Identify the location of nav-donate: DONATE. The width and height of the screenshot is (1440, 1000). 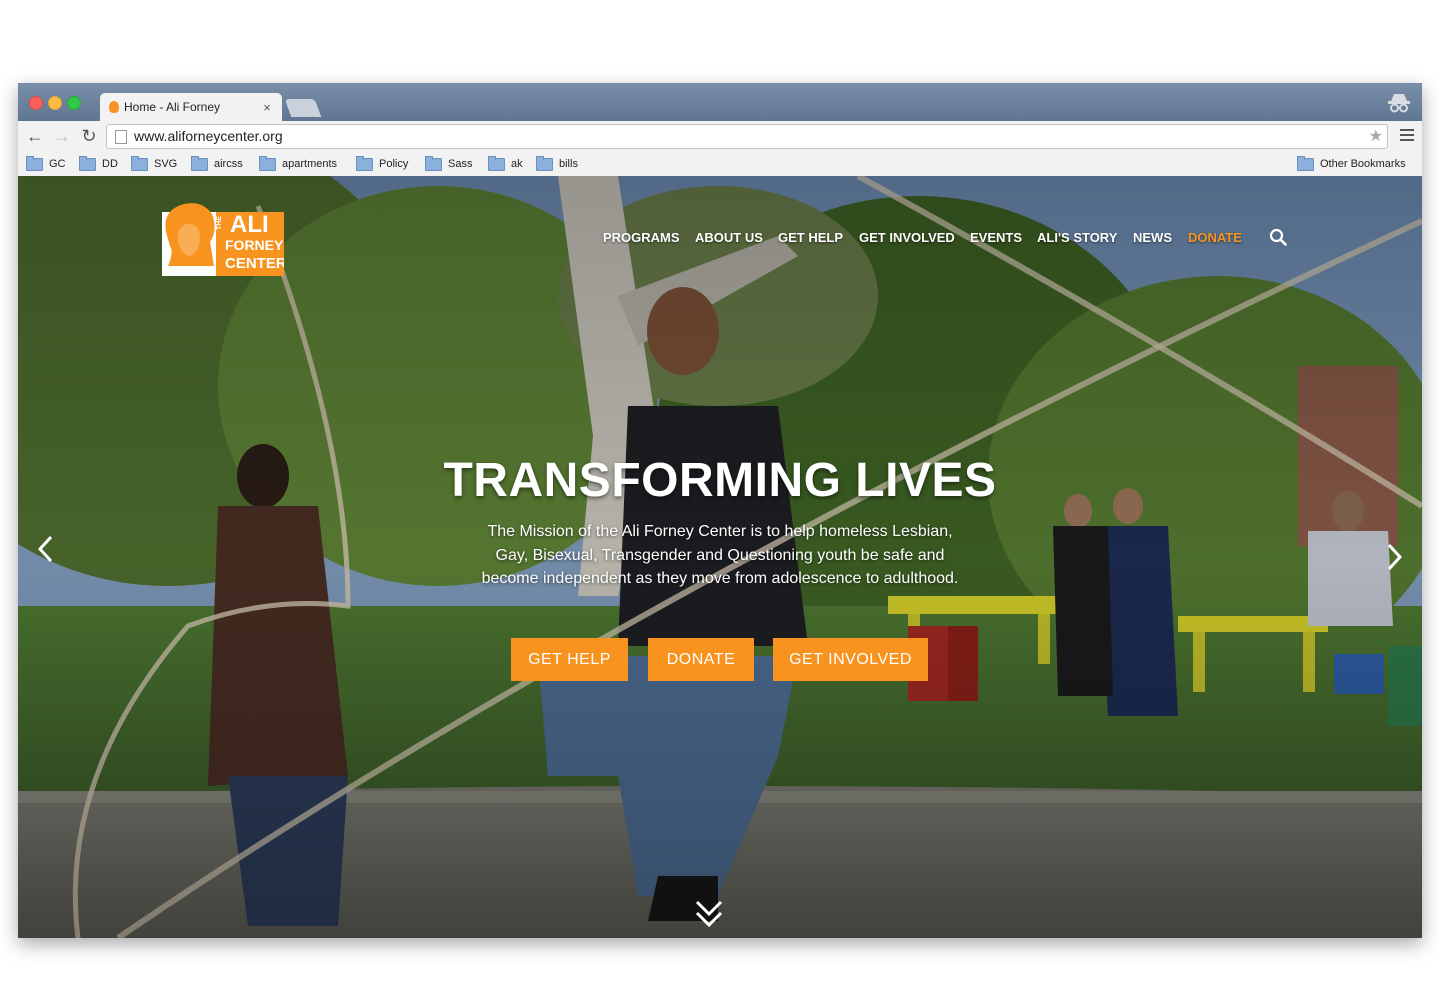
(1215, 237).